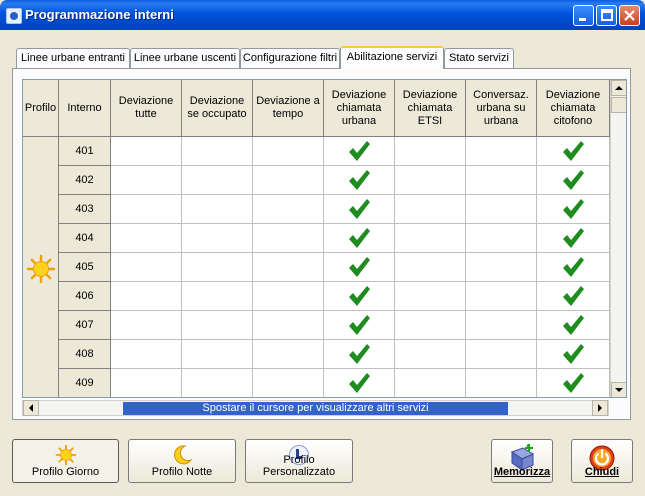  What do you see at coordinates (73, 58) in the screenshot?
I see `tab-linee-urbane-entranti: Linee urbane entranti` at bounding box center [73, 58].